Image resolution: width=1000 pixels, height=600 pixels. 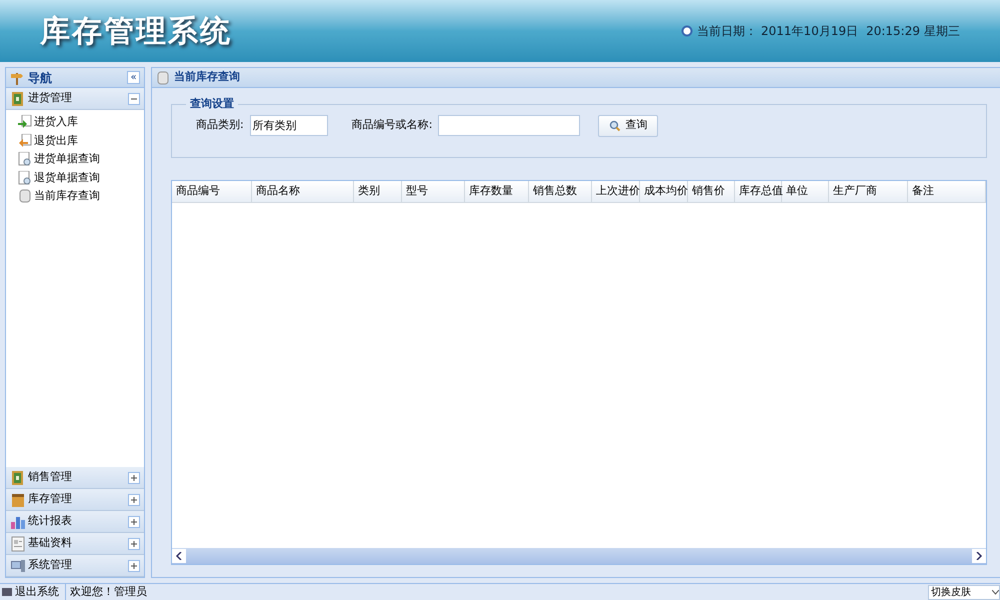 I want to click on dropdown-icon, so click(x=995, y=592).